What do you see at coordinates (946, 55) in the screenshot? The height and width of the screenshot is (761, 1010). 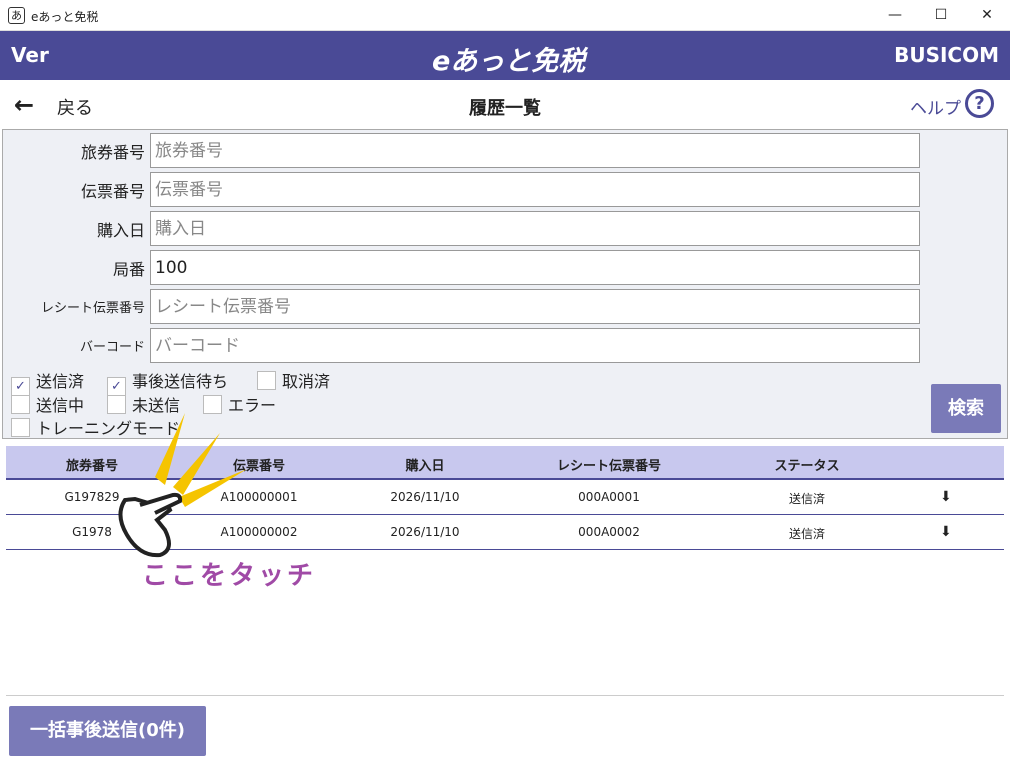 I see `company-name: BUSICOM` at bounding box center [946, 55].